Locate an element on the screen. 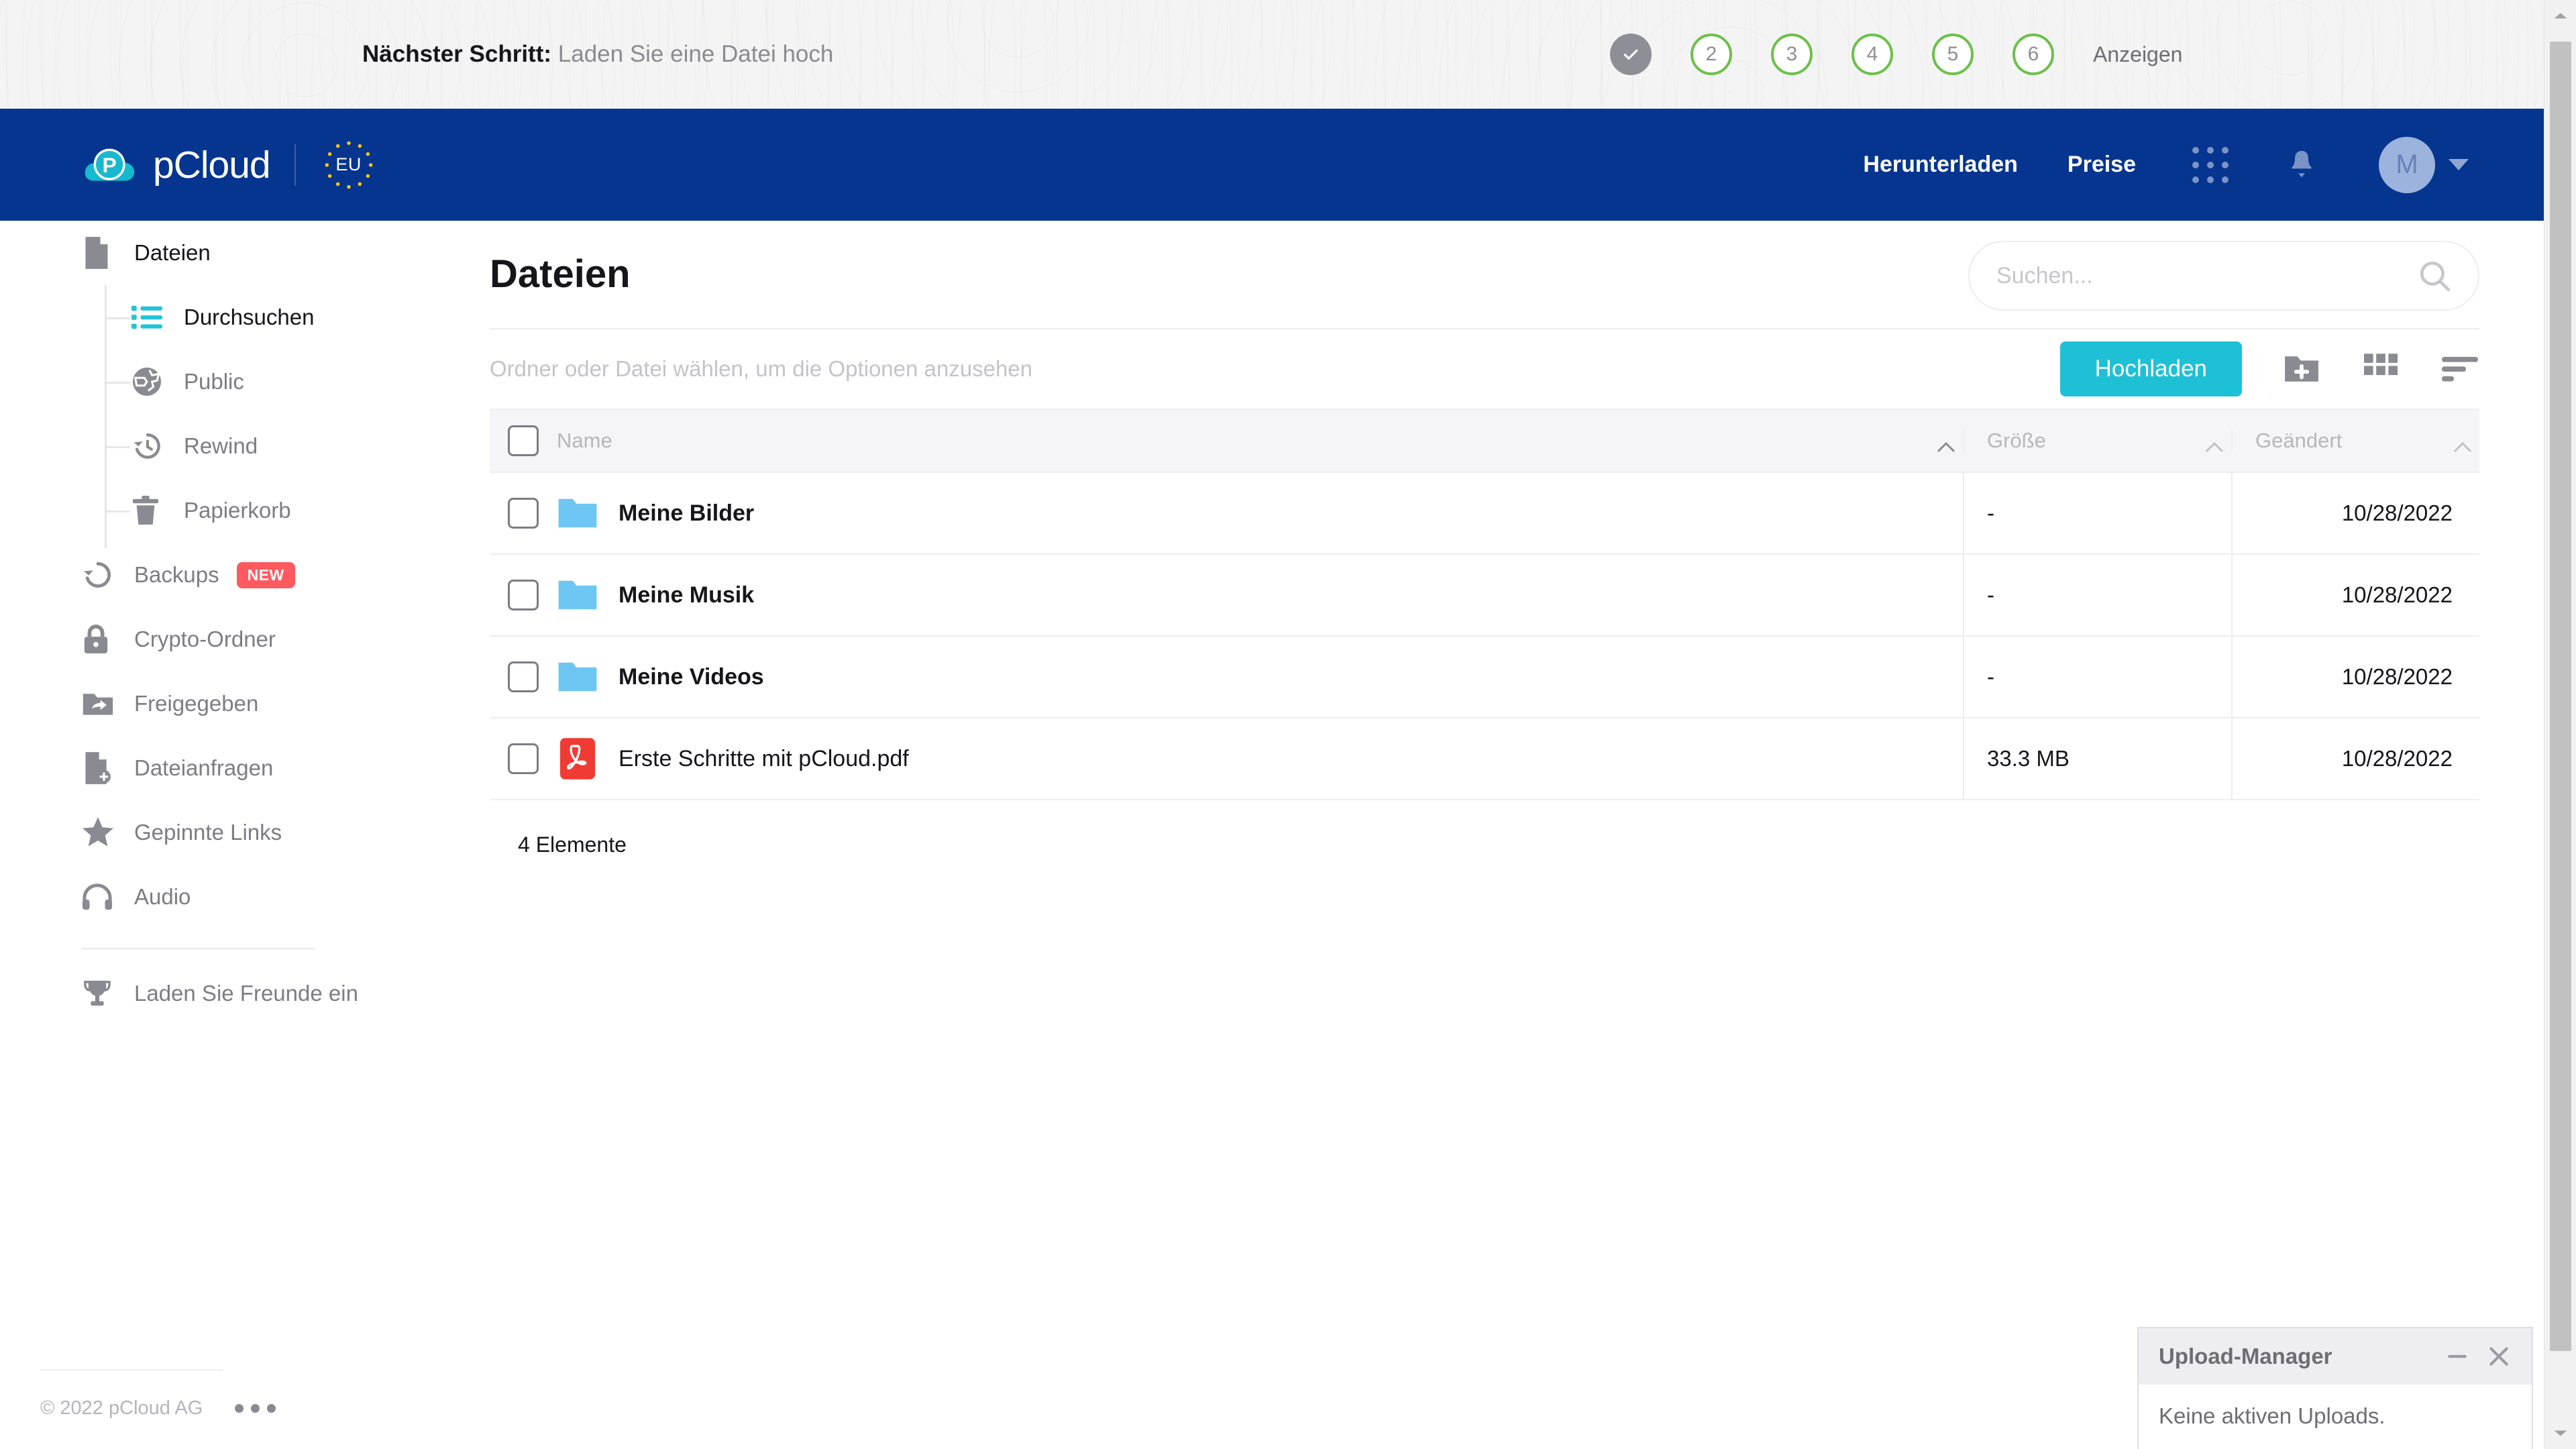 This screenshot has width=2576, height=1449. sidebar-item-audio: Audio is located at coordinates (235, 897).